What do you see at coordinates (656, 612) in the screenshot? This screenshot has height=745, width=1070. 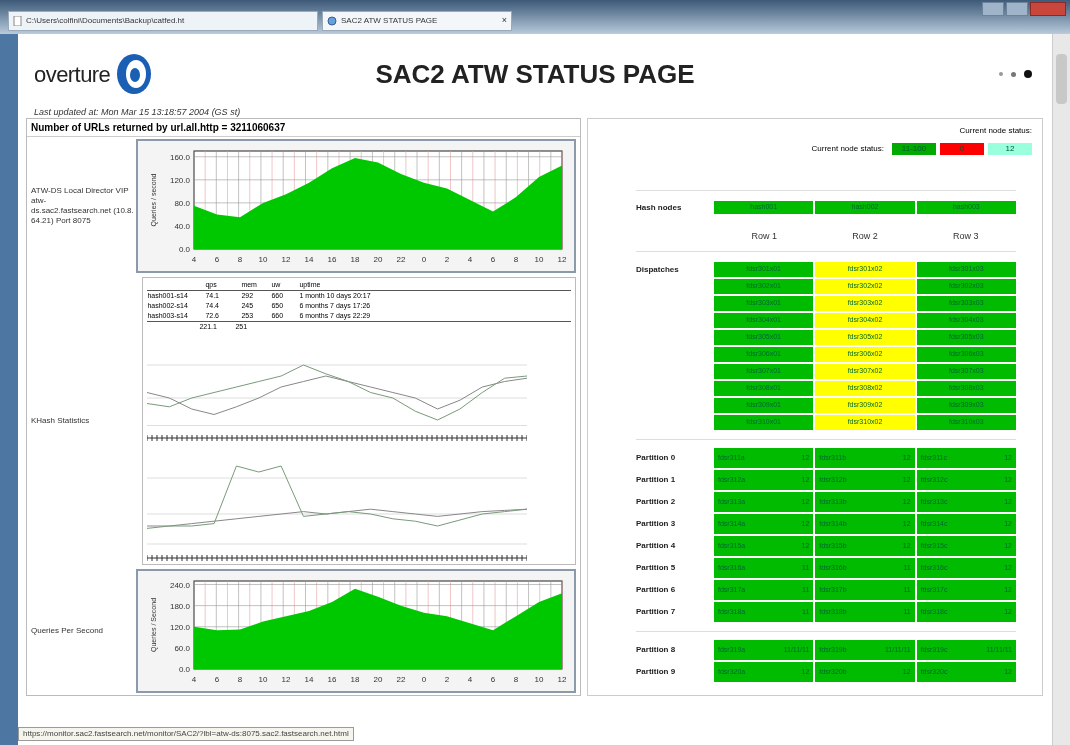 I see `row-label: Partition 7` at bounding box center [656, 612].